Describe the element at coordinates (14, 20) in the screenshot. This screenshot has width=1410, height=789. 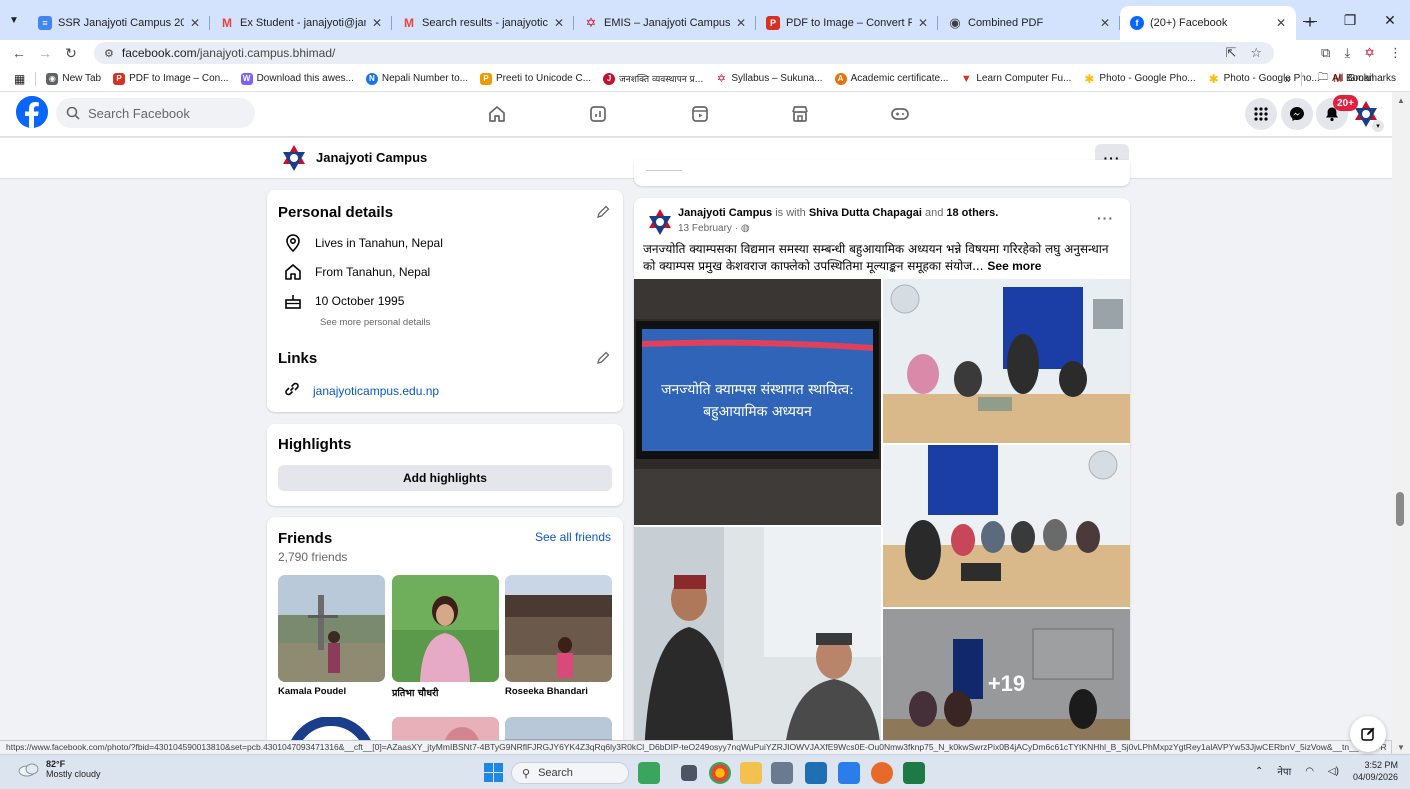
I see `tab-search-chevron-icon: ▼` at that location.